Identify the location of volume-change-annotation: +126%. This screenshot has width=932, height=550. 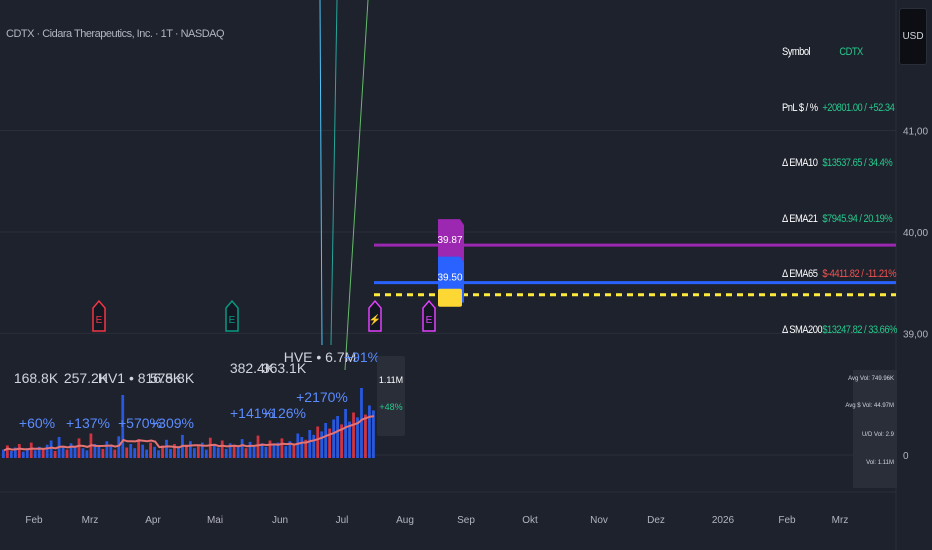
(284, 413).